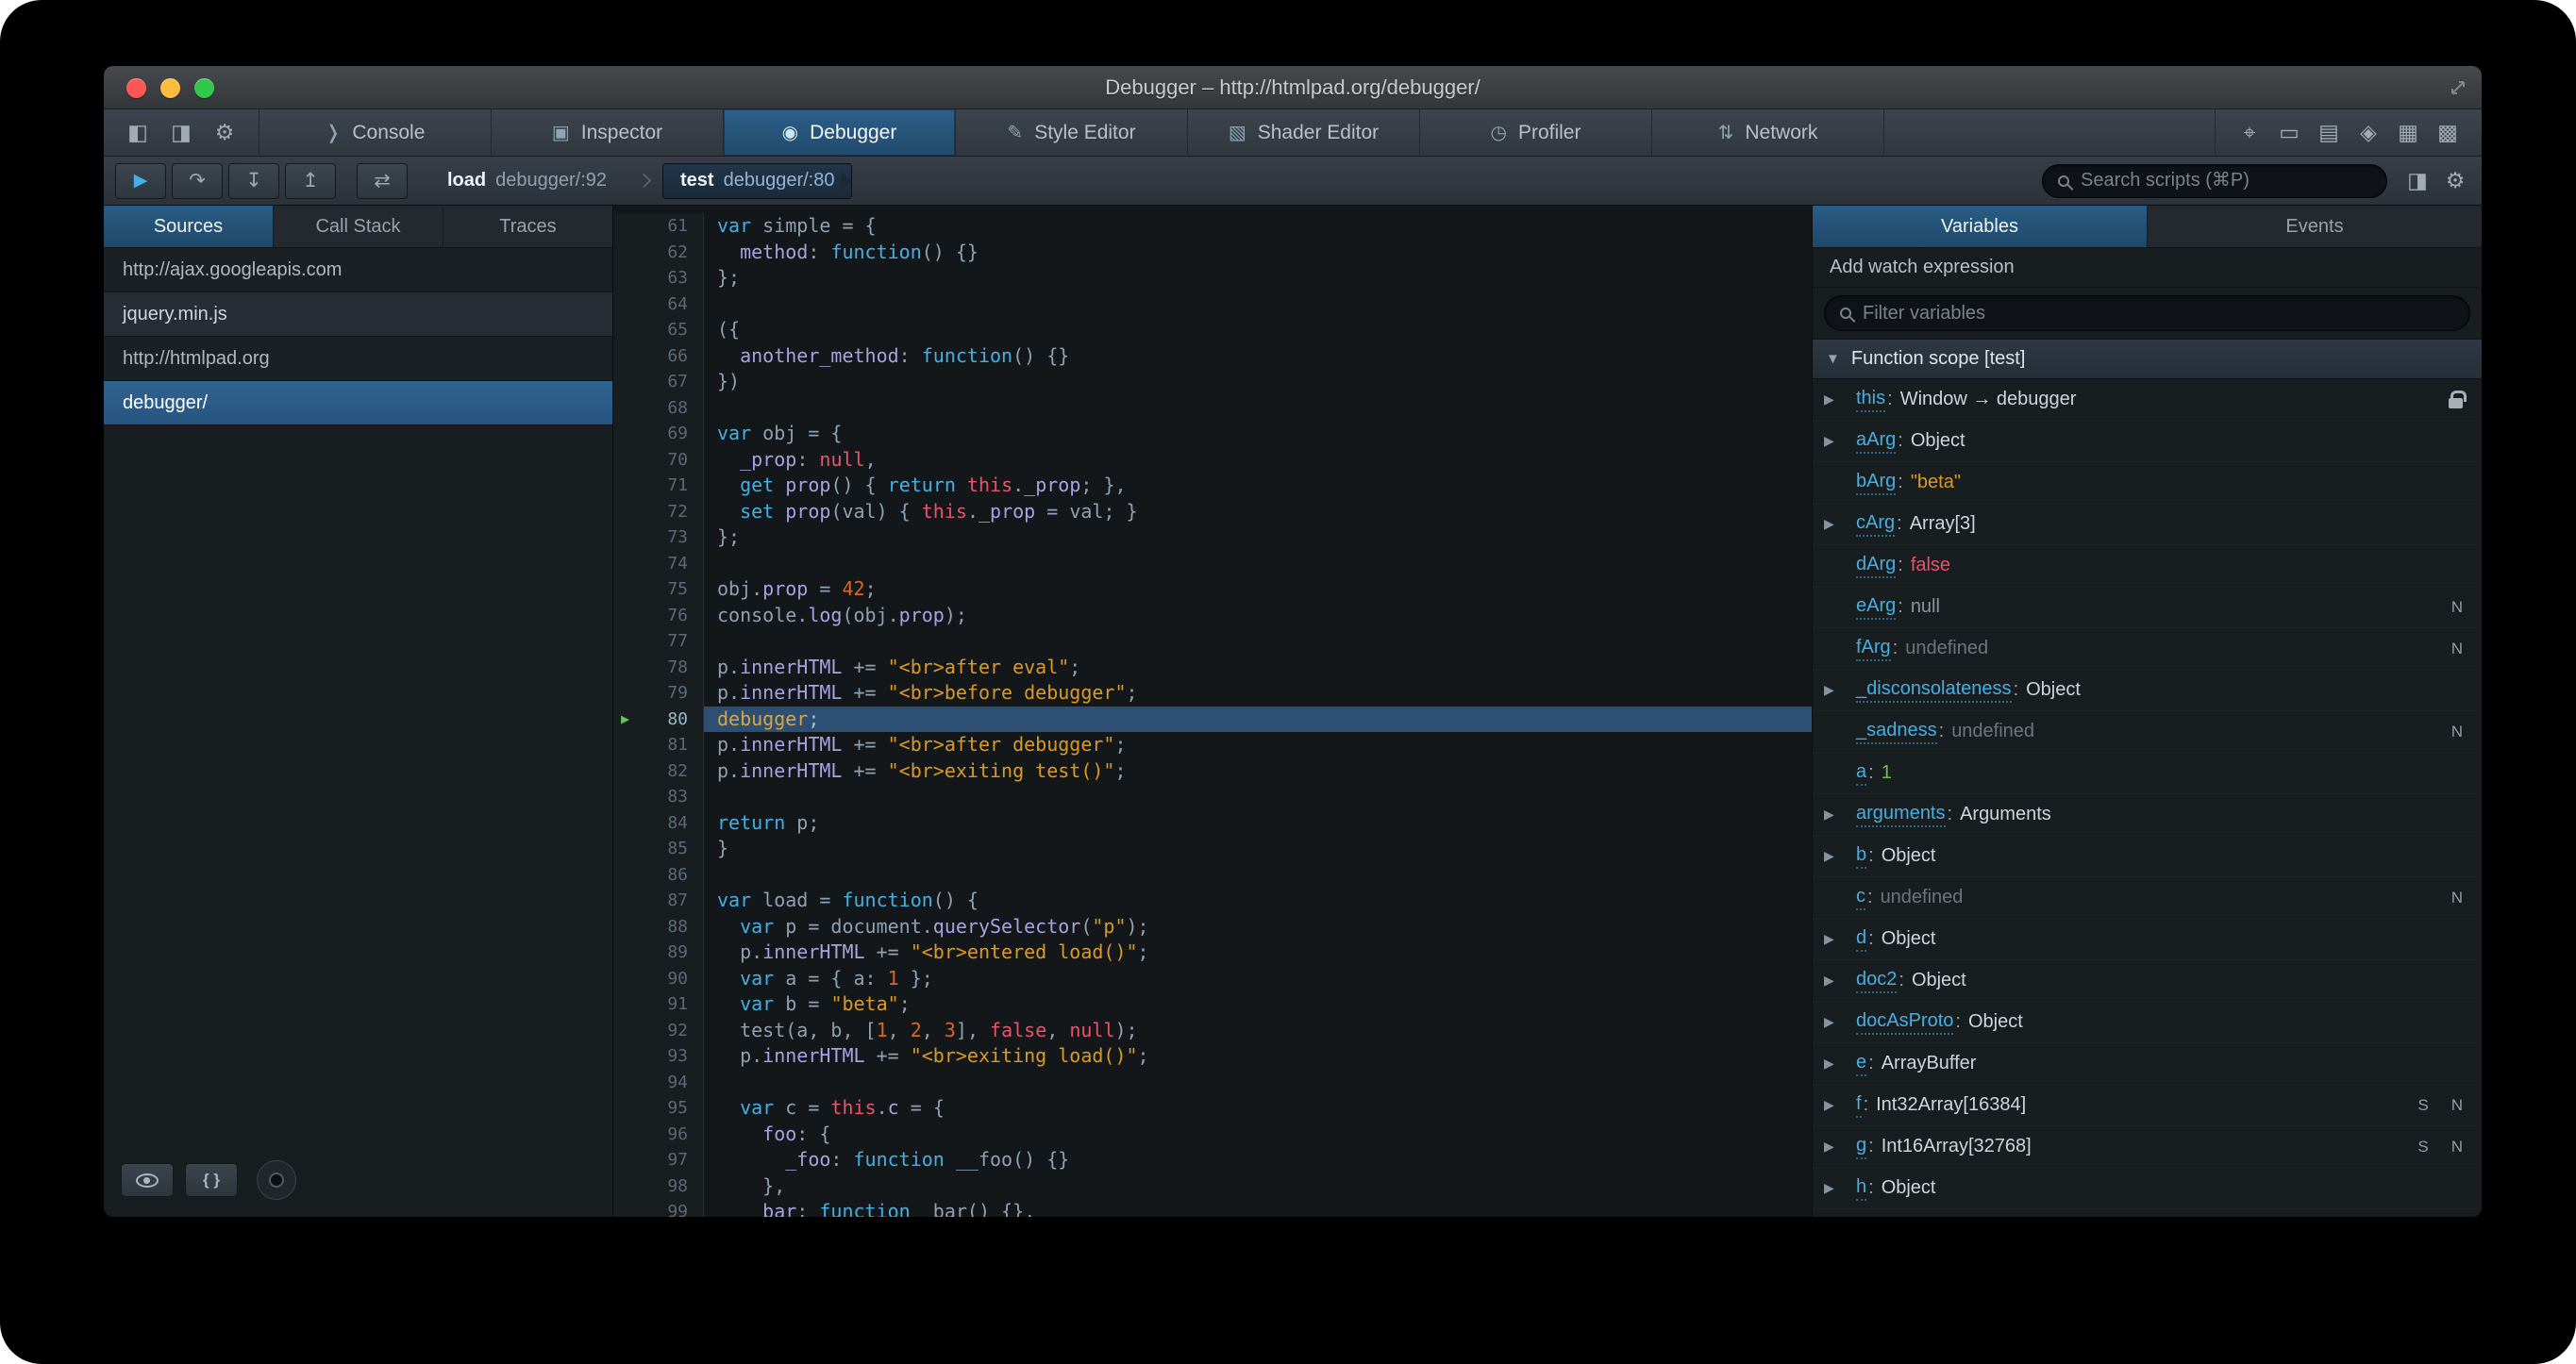  I want to click on variable-row-arguments: ▶ arguments: Arguments, so click(2147, 815).